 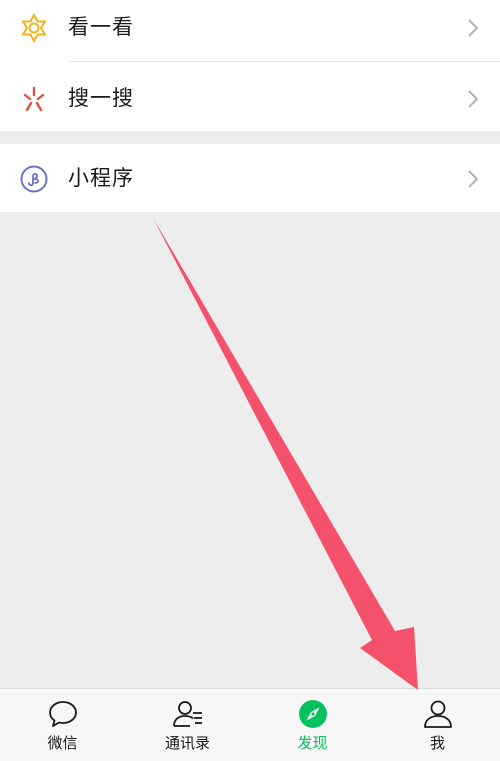 What do you see at coordinates (187, 743) in the screenshot?
I see `tab-label: 通讯录` at bounding box center [187, 743].